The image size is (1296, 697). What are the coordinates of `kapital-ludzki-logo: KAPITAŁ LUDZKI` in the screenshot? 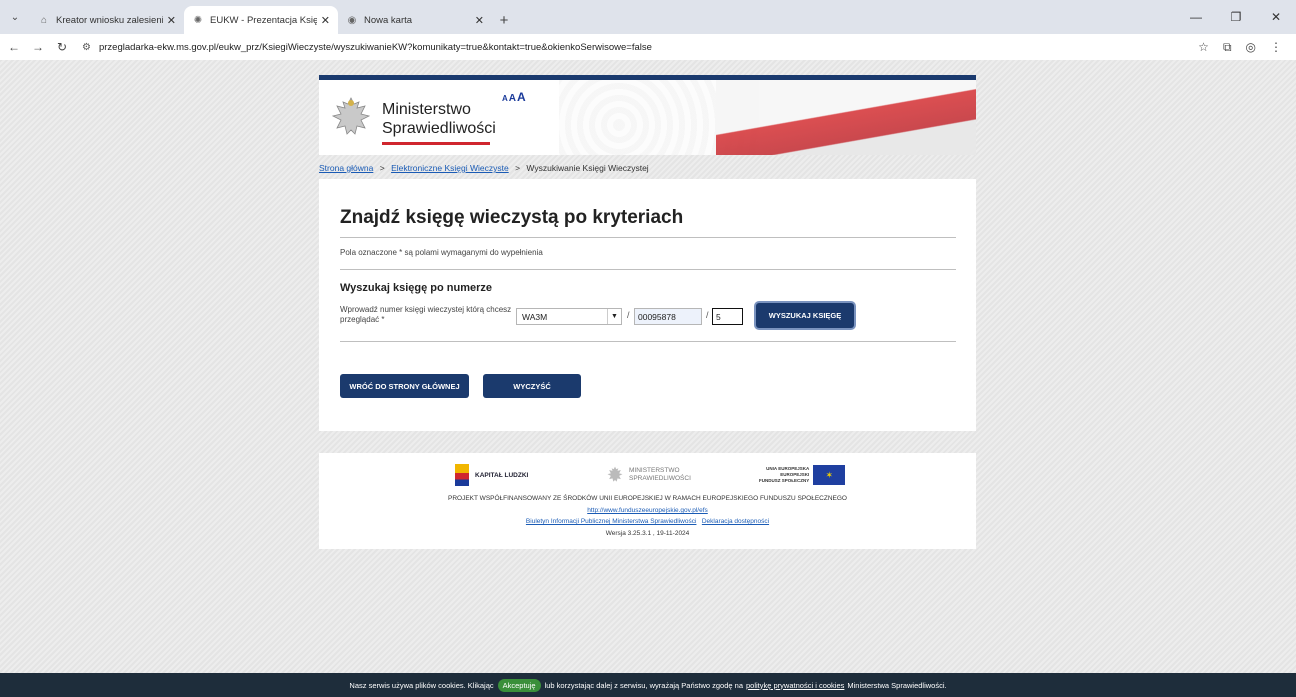 It's located at (491, 475).